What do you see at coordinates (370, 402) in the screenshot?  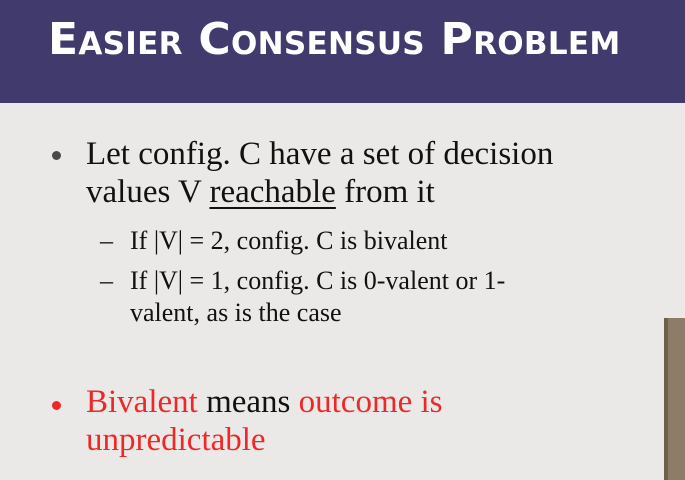 I see `outcome-is-text: outcome is` at bounding box center [370, 402].